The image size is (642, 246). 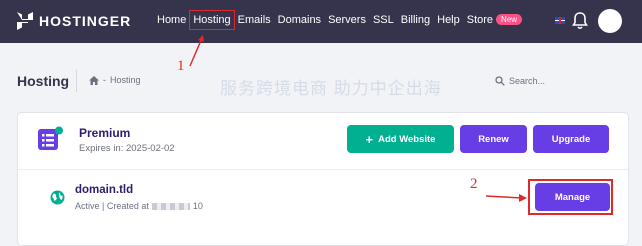 What do you see at coordinates (181, 66) in the screenshot?
I see `step-number-1: 1` at bounding box center [181, 66].